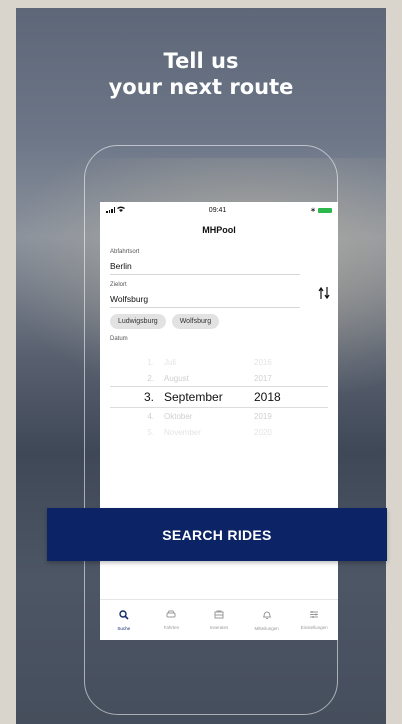  What do you see at coordinates (219, 378) in the screenshot?
I see `picker-row: 2. August 2017` at bounding box center [219, 378].